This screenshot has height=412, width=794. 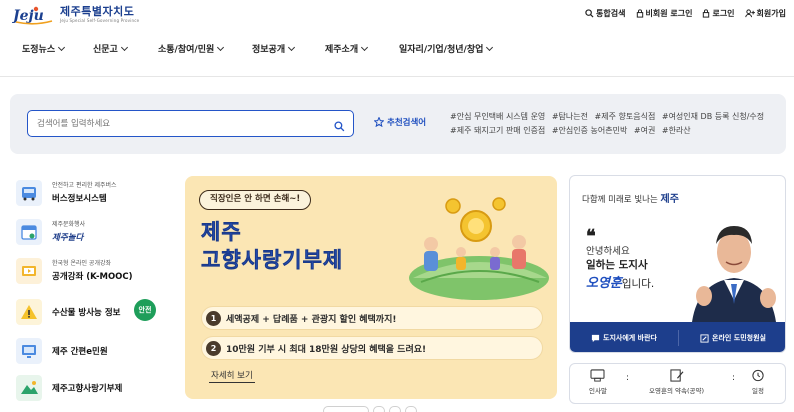 I want to click on link-label: 일정, so click(x=758, y=391).